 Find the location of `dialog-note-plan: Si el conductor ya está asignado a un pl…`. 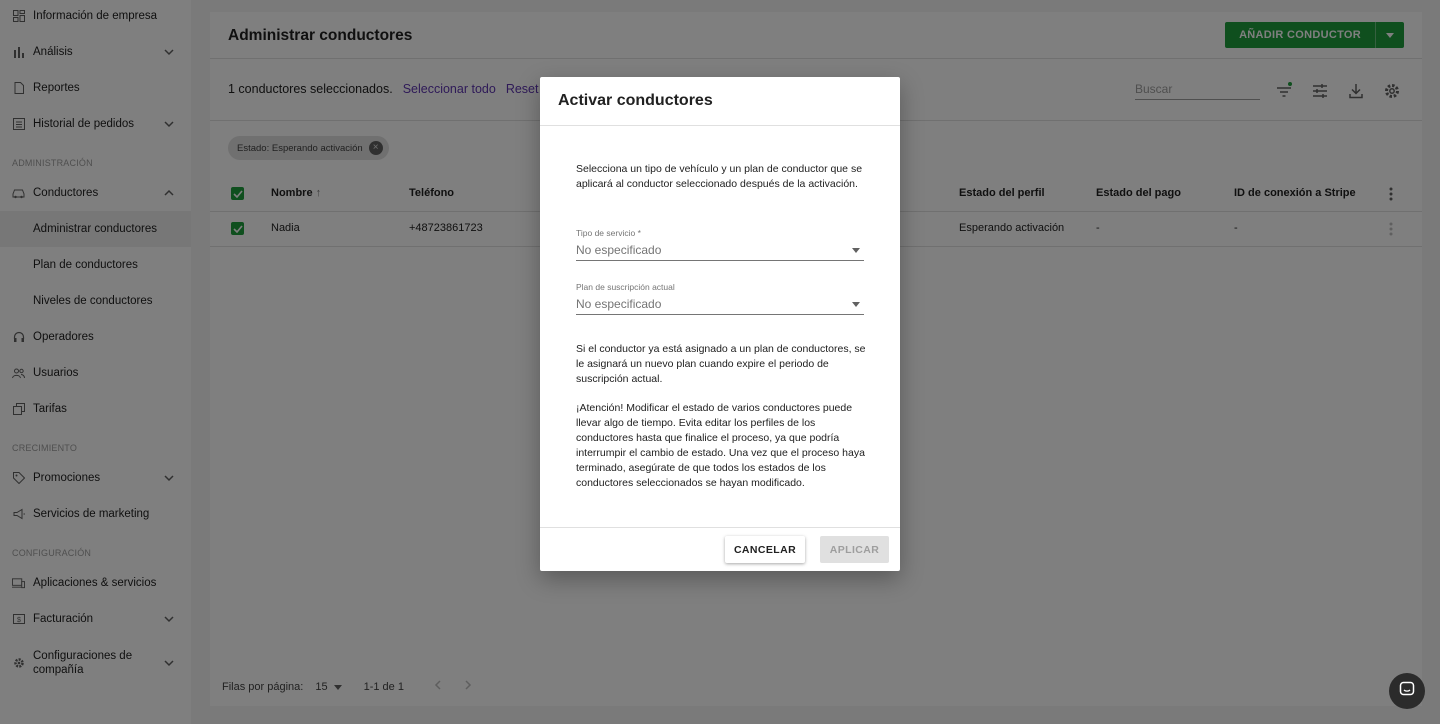

dialog-note-plan: Si el conductor ya está asignado a un pl… is located at coordinates (721, 364).